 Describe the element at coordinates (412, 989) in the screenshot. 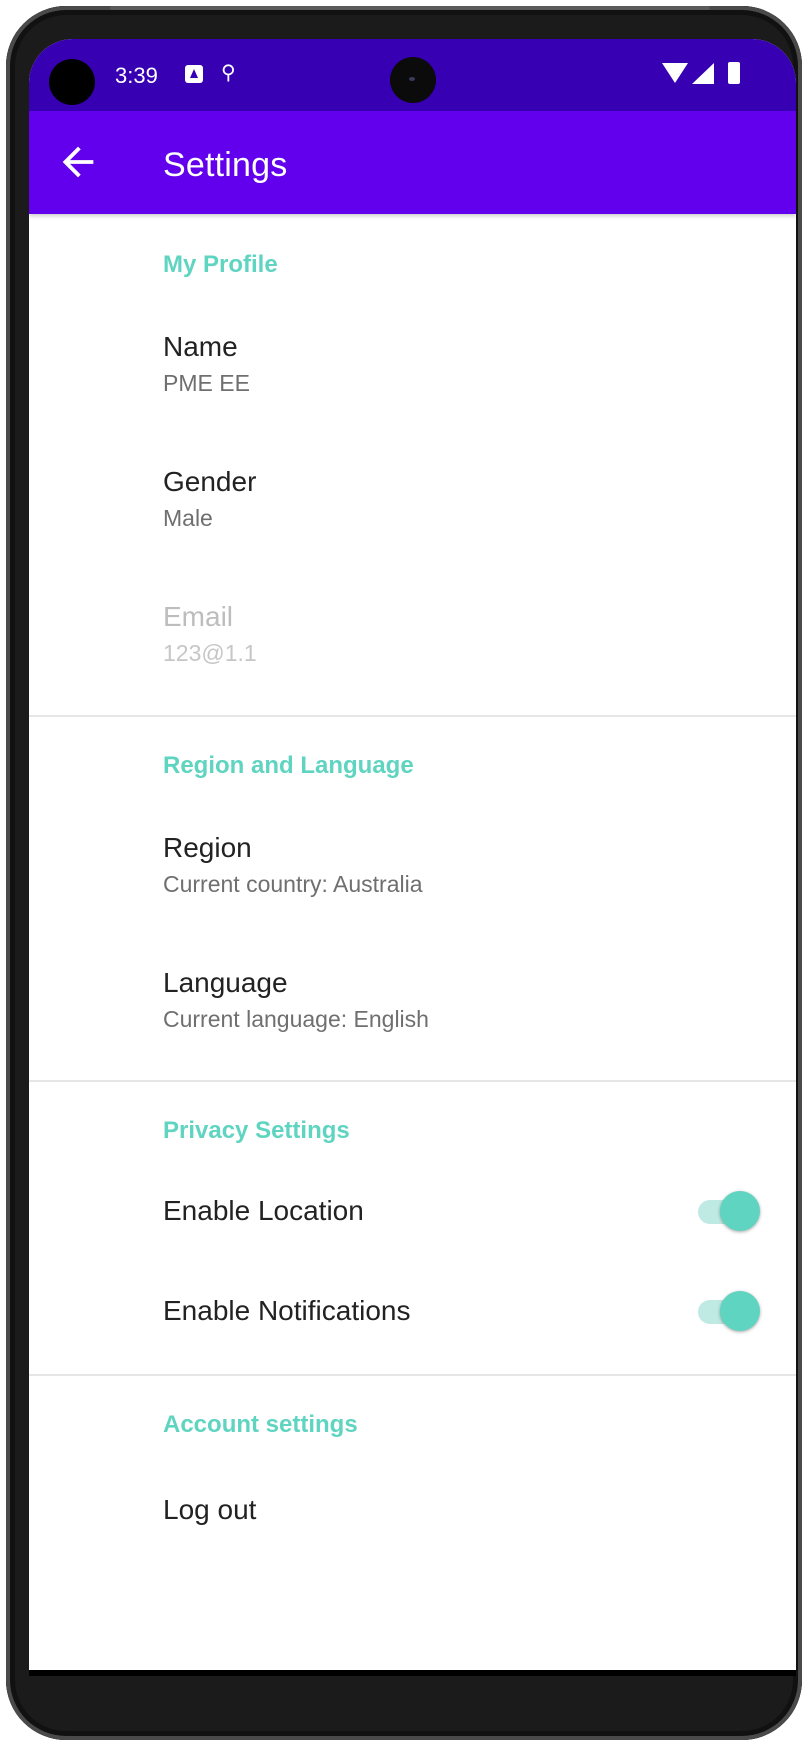

I see `pref-language: Language Current language: English` at that location.